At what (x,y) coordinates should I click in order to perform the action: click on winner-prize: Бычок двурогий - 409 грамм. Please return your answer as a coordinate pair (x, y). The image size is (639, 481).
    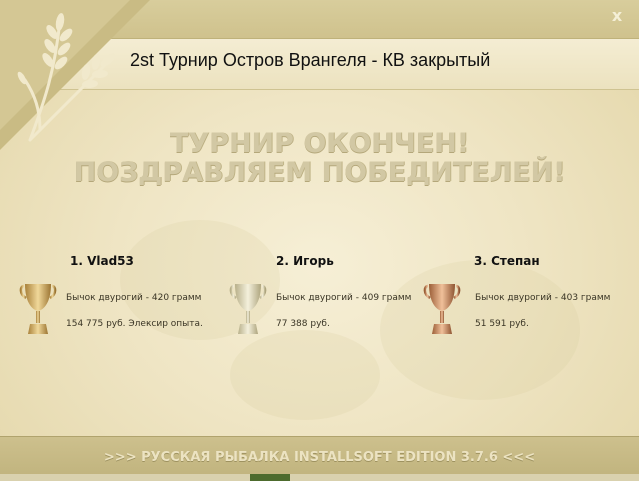
    Looking at the image, I should click on (344, 298).